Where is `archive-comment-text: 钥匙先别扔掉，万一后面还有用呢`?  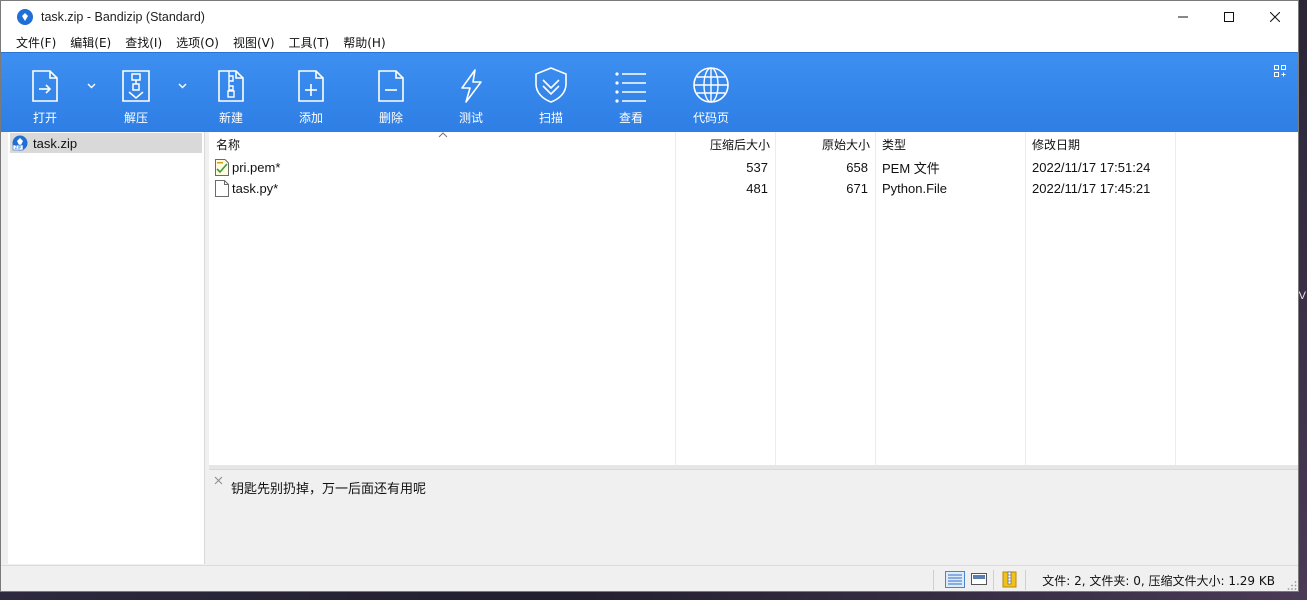 archive-comment-text: 钥匙先别扔掉，万一后面还有用呢 is located at coordinates (329, 489).